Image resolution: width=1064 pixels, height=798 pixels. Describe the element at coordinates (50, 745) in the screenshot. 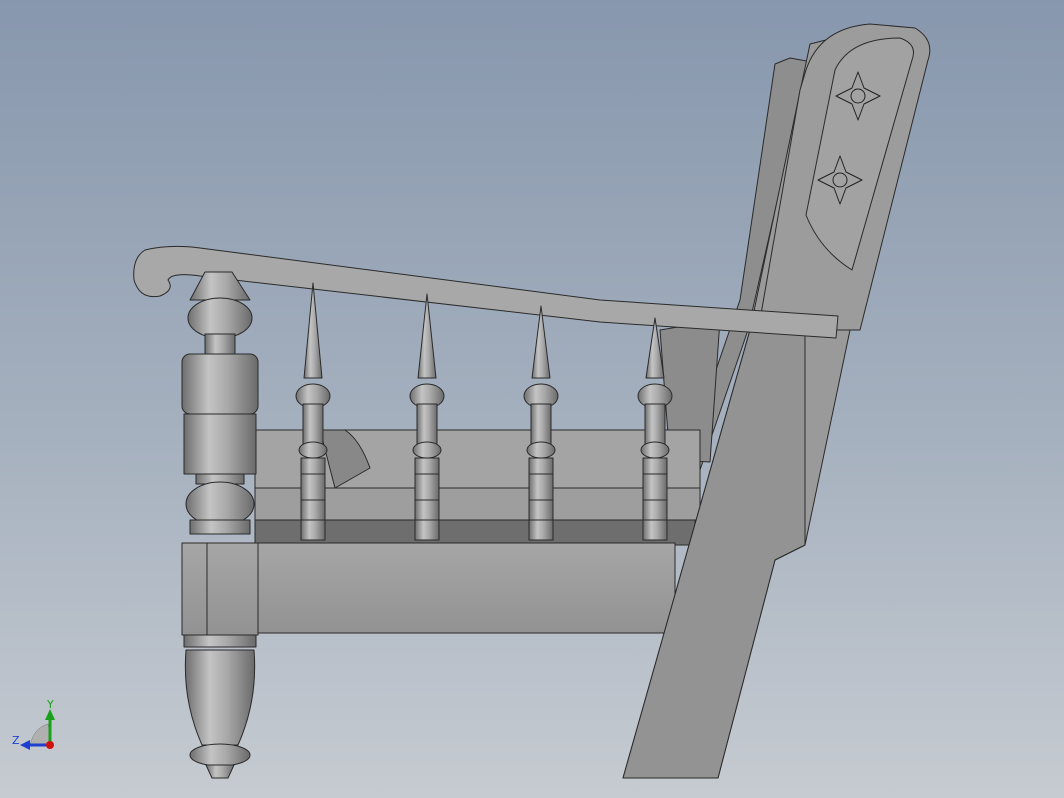

I see `x-axis-dot` at that location.